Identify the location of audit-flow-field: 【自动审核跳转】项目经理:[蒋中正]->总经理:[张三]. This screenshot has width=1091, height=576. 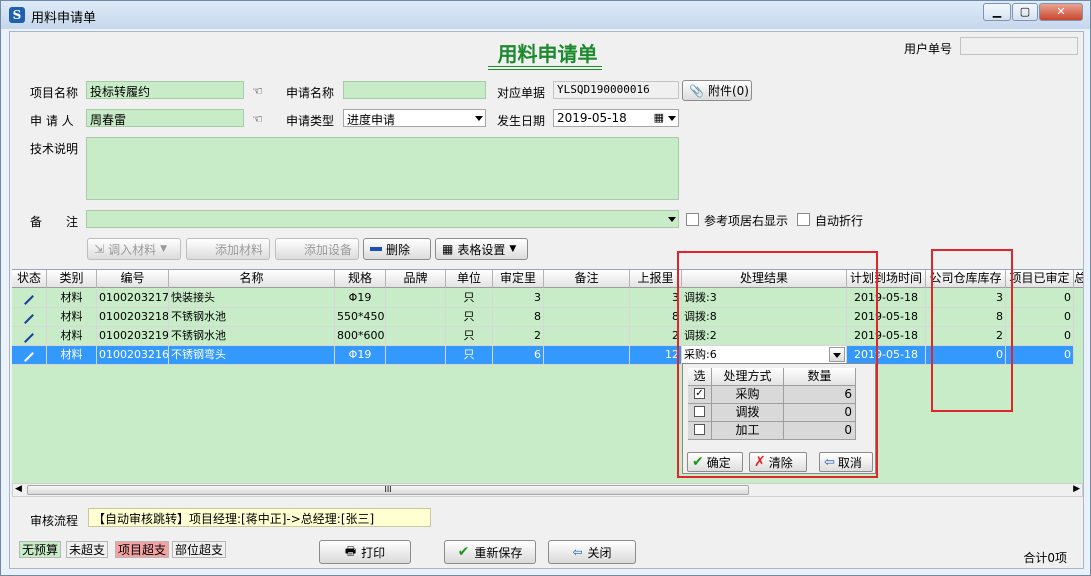
(259, 517).